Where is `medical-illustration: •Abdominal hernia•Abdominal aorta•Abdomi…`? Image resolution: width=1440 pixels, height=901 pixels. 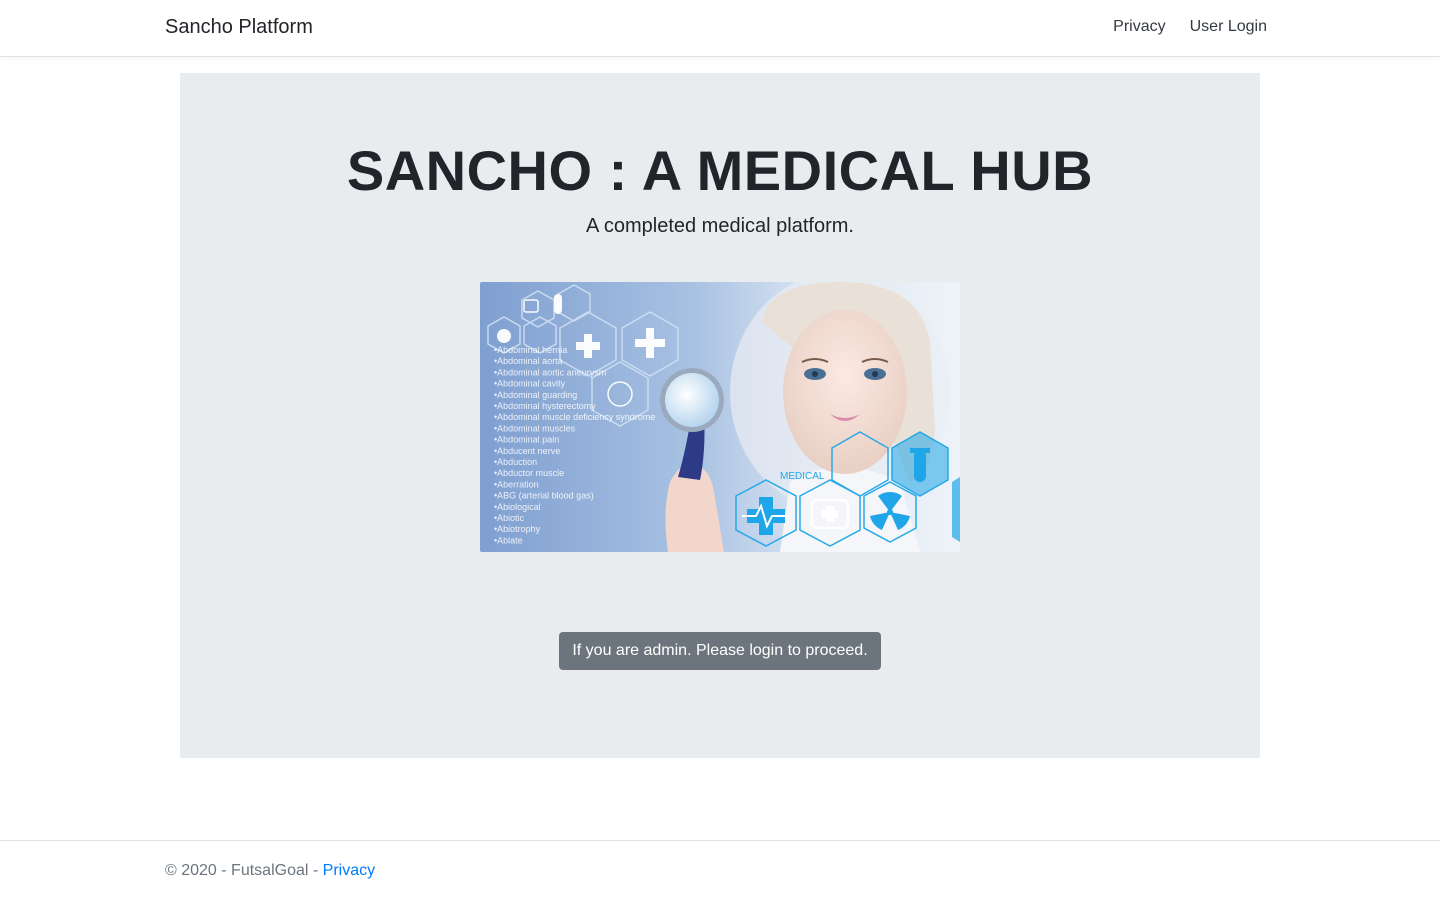
medical-illustration: •Abdominal hernia•Abdominal aorta•Abdomi… is located at coordinates (720, 417).